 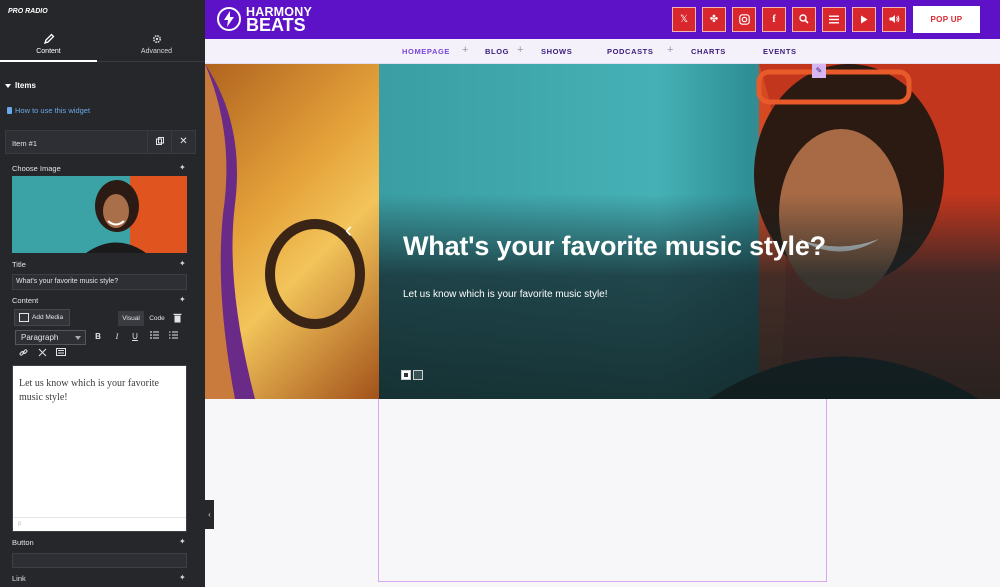 I want to click on site-header: HARMONY BEATS 𝕏 ✤ f POP UP, so click(x=602, y=19).